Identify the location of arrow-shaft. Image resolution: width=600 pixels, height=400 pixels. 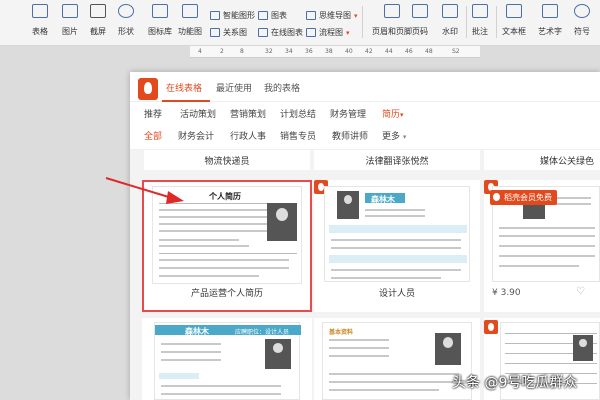
(139, 188).